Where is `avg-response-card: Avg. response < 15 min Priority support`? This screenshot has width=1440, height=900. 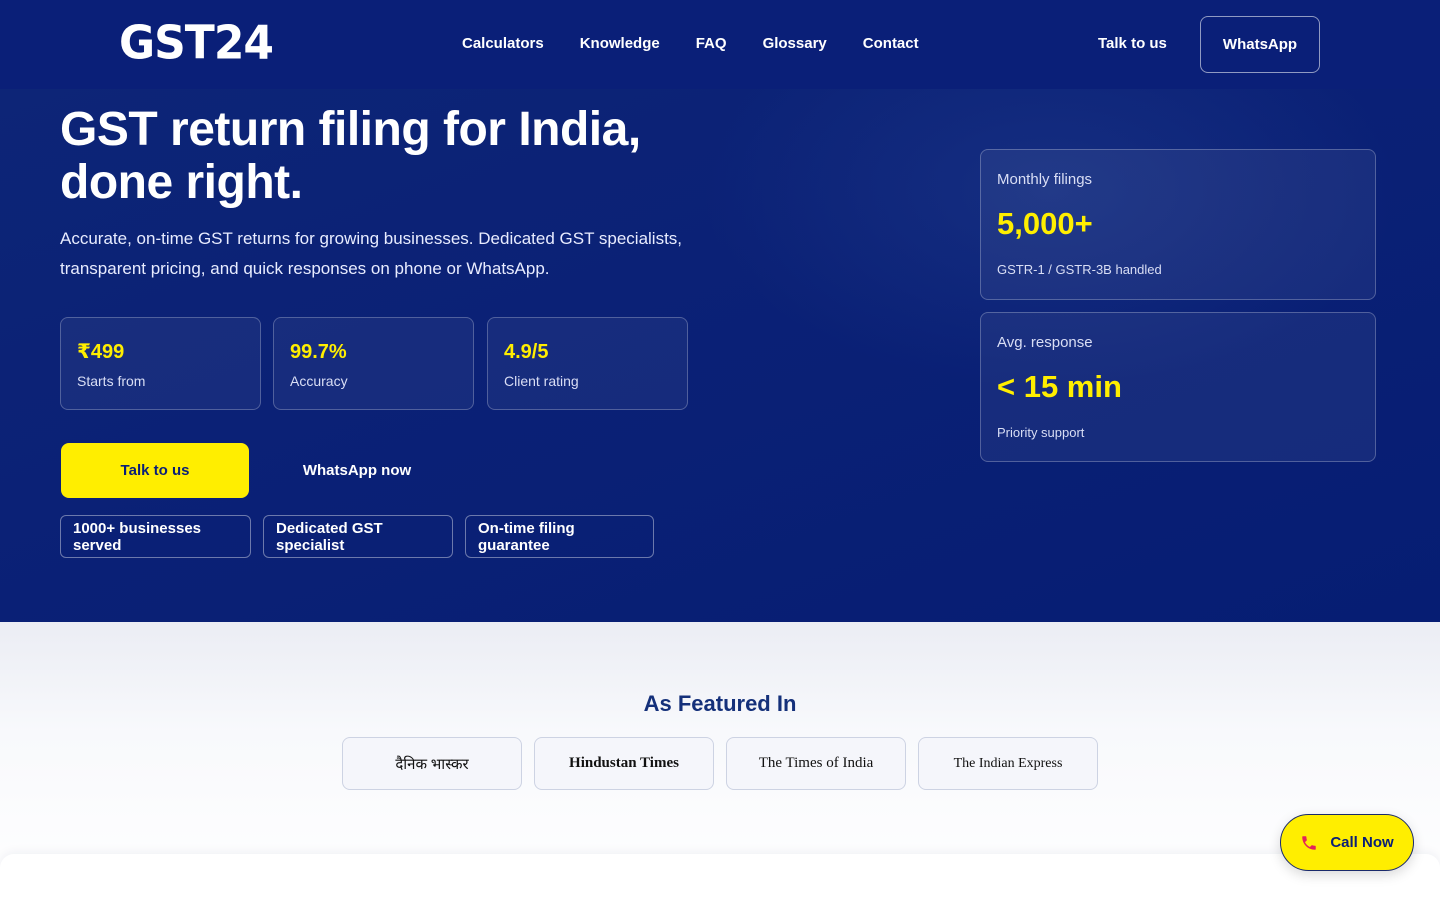
avg-response-card: Avg. response < 15 min Priority support is located at coordinates (1178, 387).